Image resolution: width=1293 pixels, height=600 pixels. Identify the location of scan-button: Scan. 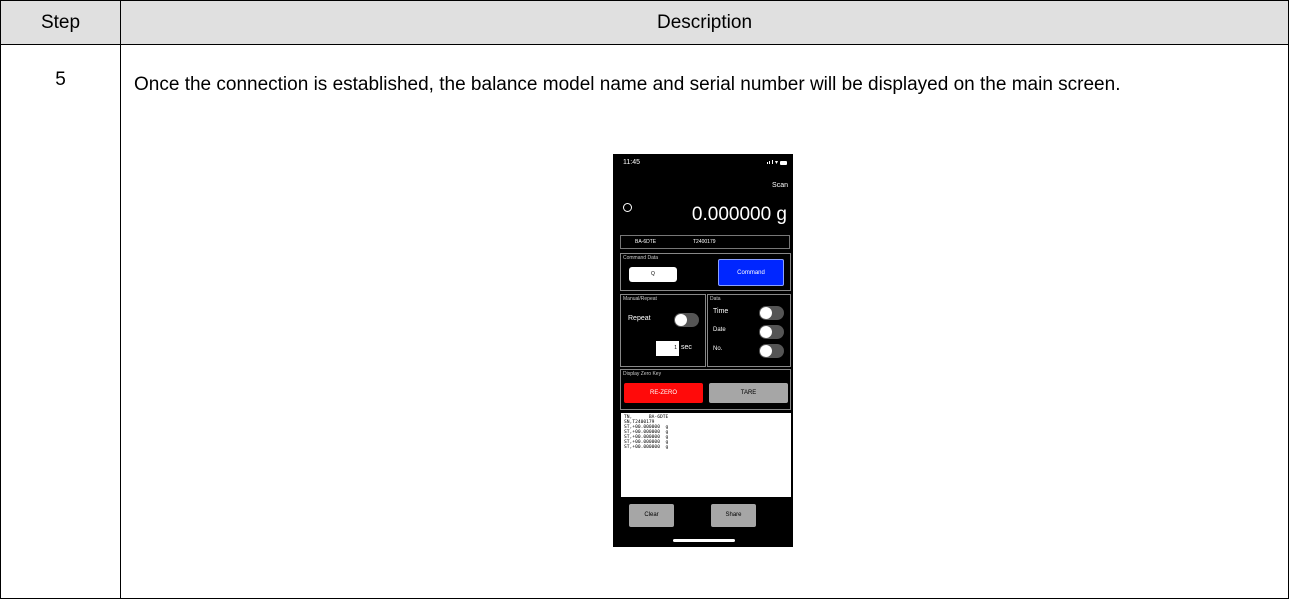
(780, 185).